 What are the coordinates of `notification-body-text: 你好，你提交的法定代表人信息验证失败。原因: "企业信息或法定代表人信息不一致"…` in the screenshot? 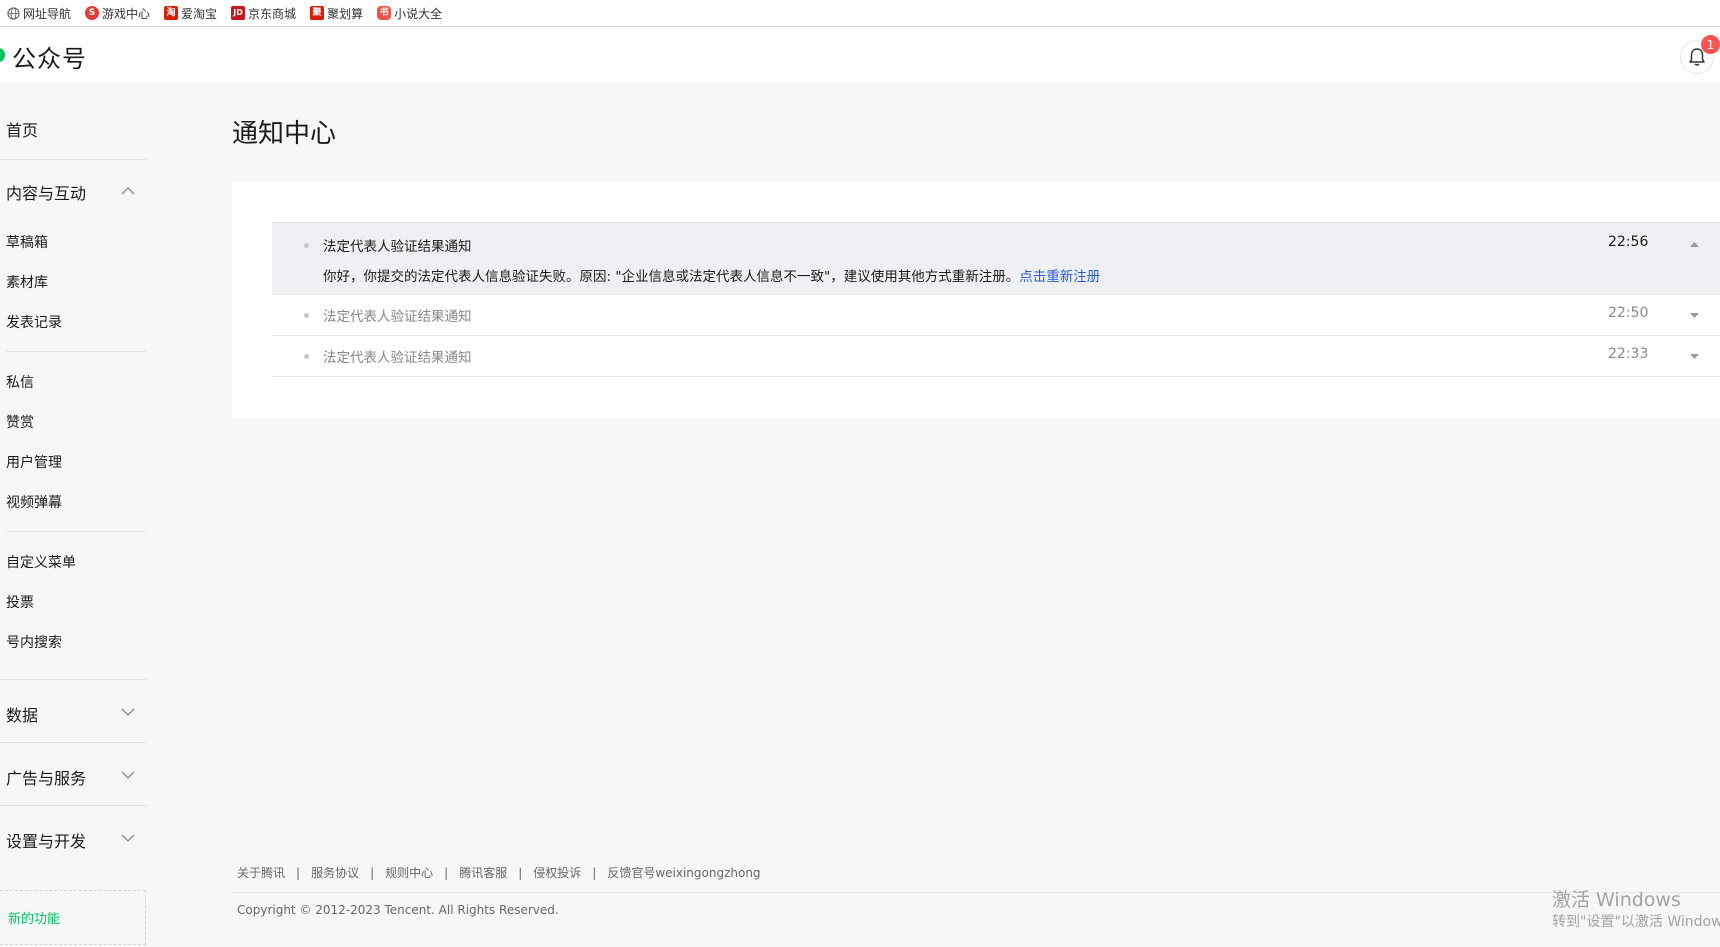 It's located at (671, 277).